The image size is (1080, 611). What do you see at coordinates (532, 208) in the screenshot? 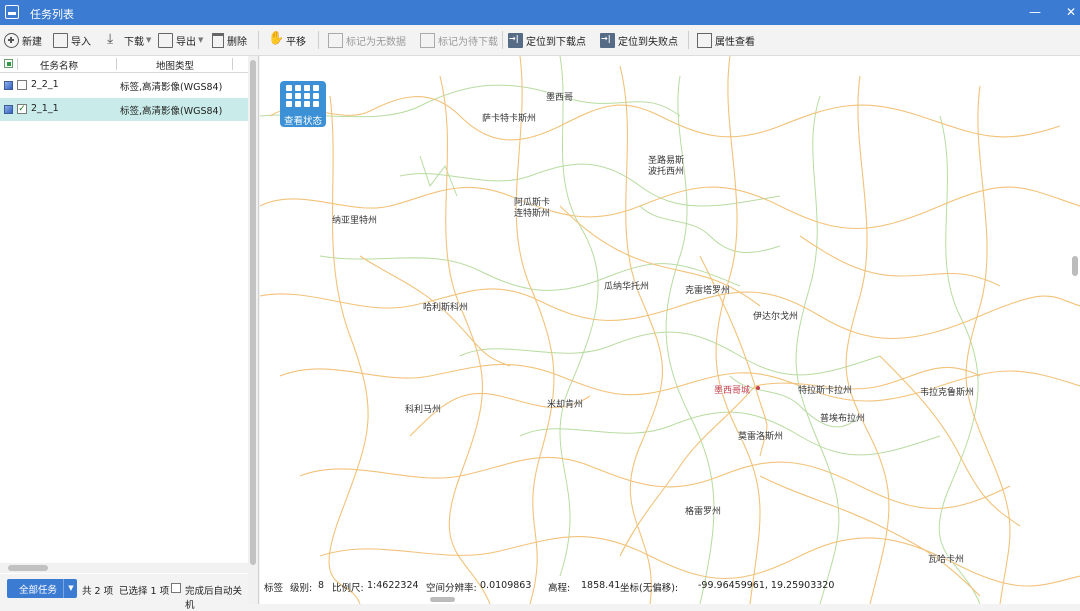
I see `map-label-aguascalientes: 阿瓜斯卡 连特斯州` at bounding box center [532, 208].